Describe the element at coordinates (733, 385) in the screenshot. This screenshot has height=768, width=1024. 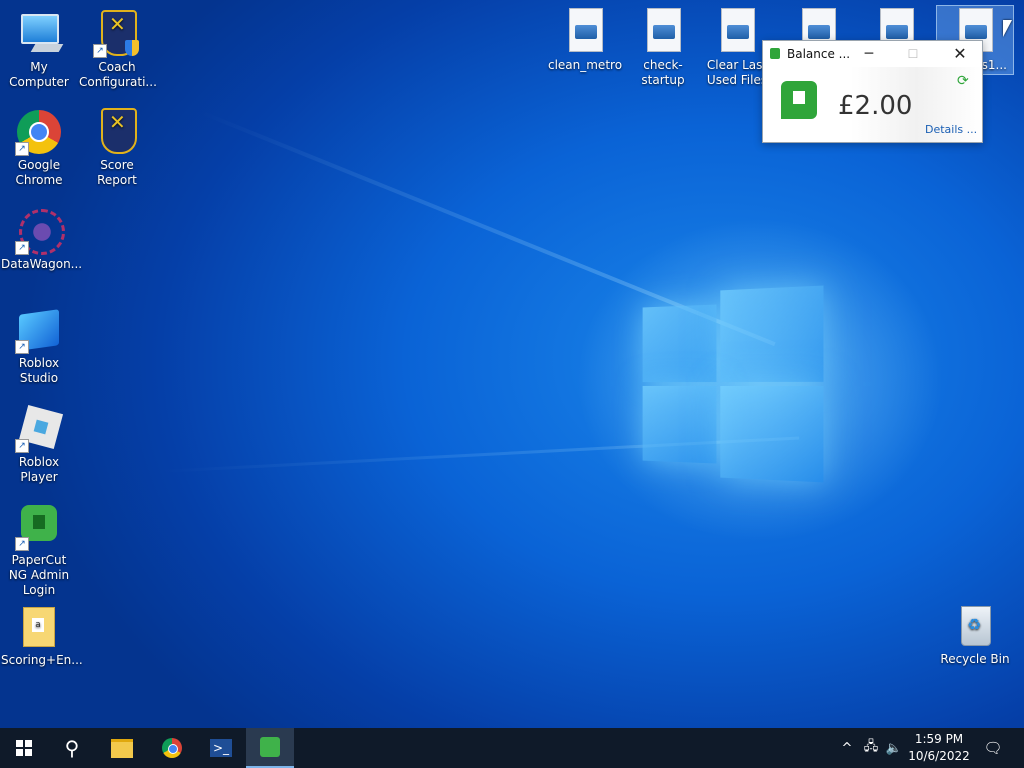
I see `windows-logo-wallpaper` at that location.